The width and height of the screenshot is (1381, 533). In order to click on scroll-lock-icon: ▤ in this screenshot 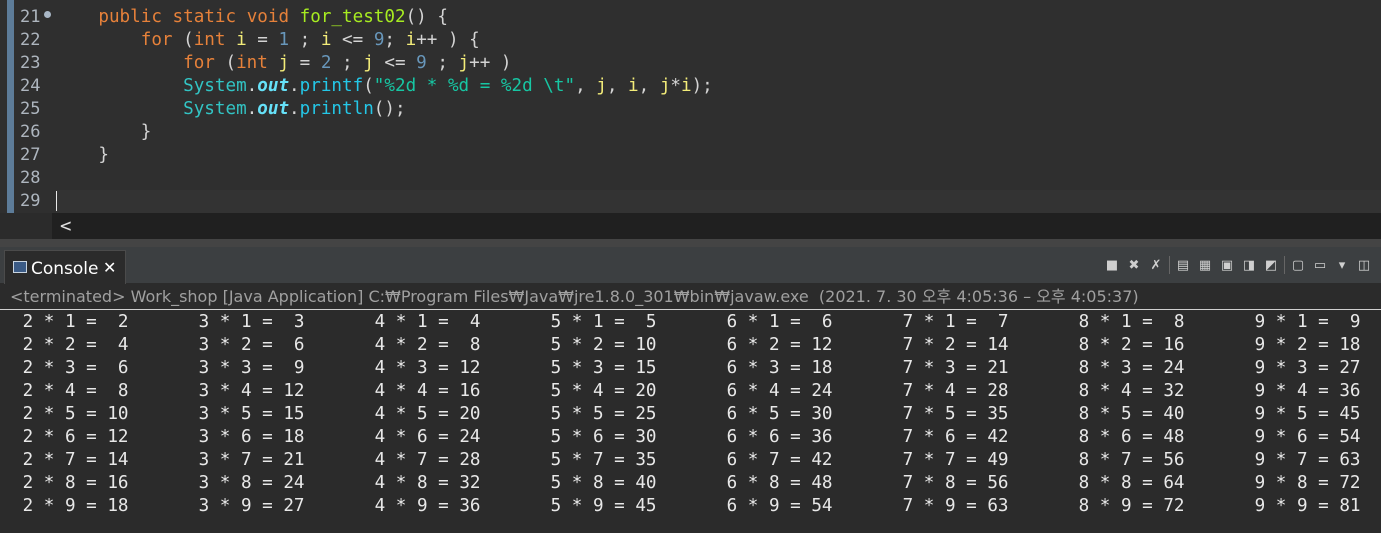, I will do `click(1183, 265)`.